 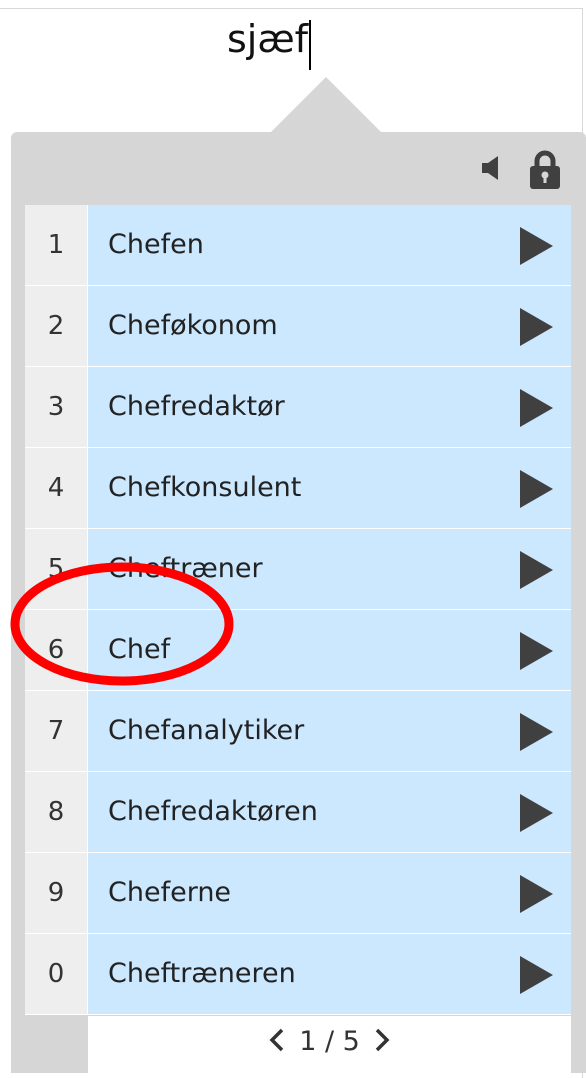 I want to click on candidate-label: Cheføkonom, so click(x=193, y=325).